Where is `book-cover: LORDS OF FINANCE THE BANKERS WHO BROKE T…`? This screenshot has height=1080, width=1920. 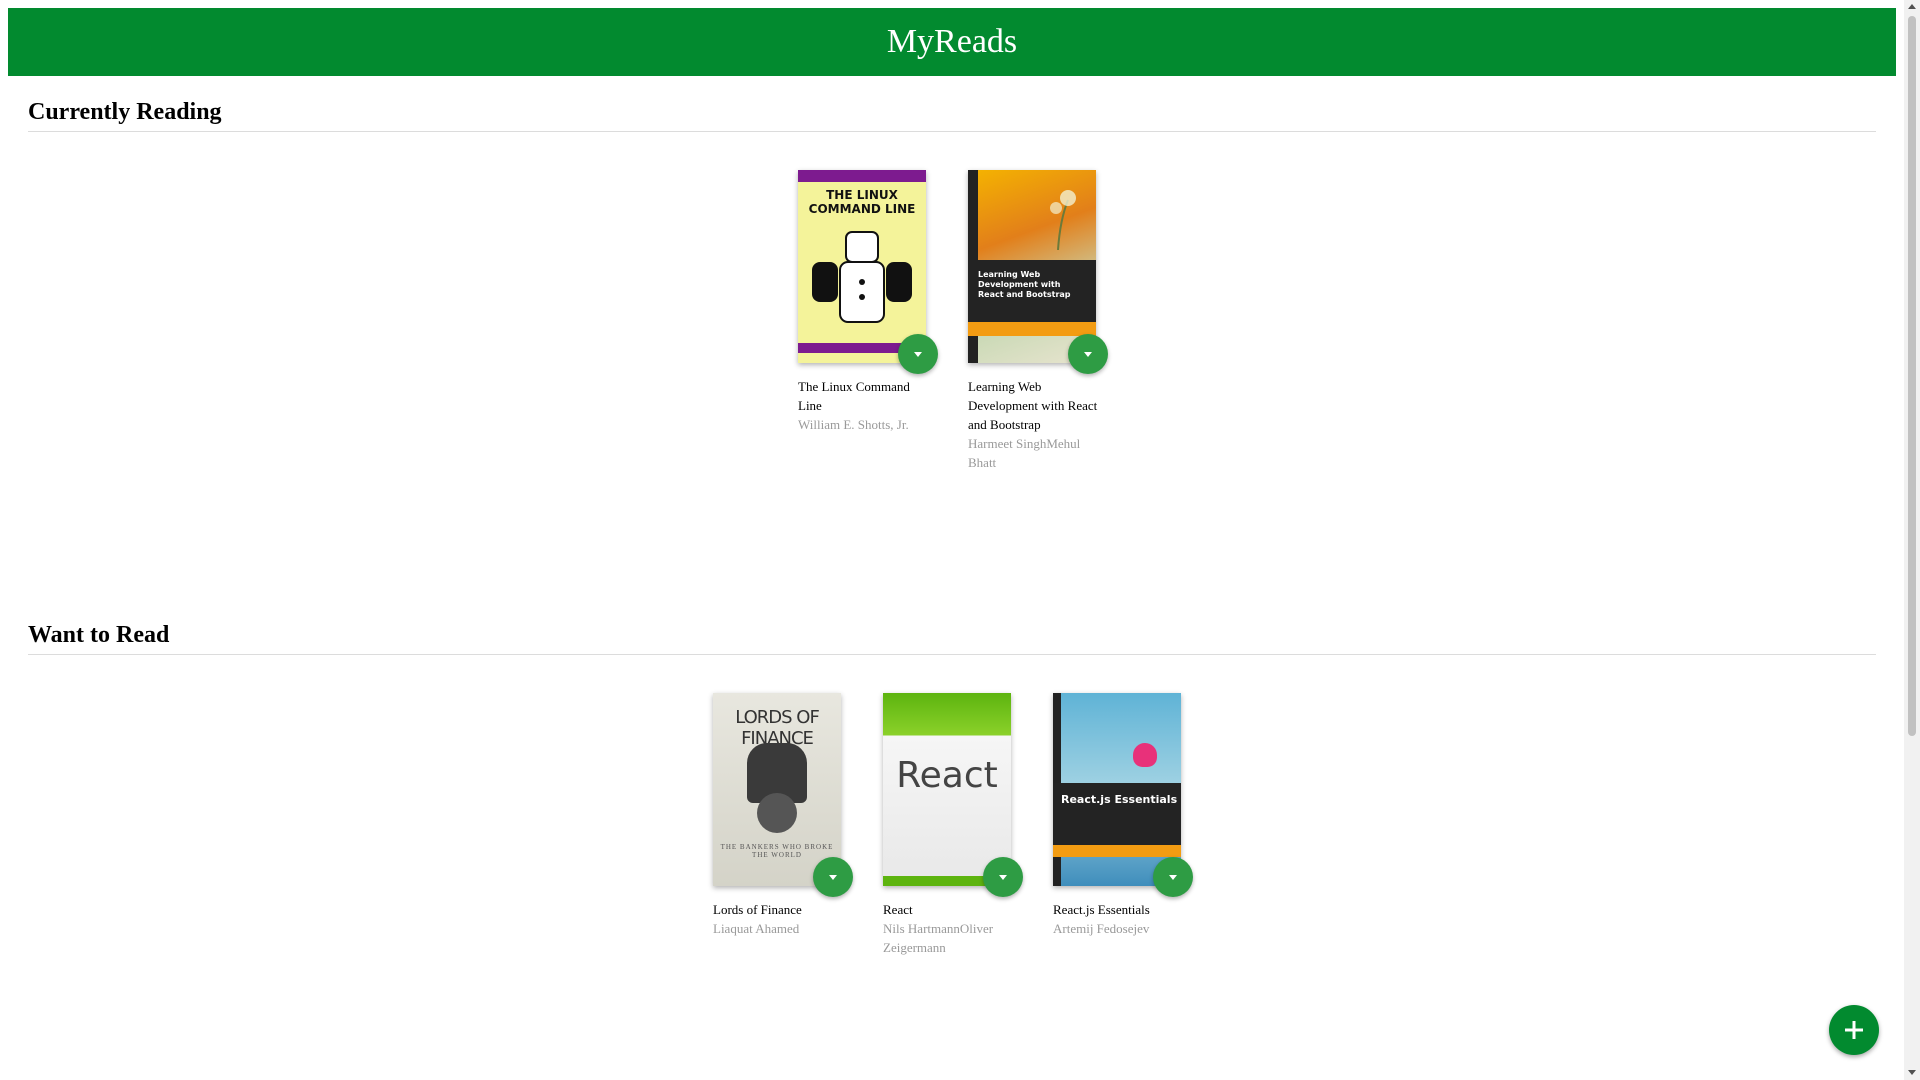 book-cover: LORDS OF FINANCE THE BANKERS WHO BROKE T… is located at coordinates (777, 789).